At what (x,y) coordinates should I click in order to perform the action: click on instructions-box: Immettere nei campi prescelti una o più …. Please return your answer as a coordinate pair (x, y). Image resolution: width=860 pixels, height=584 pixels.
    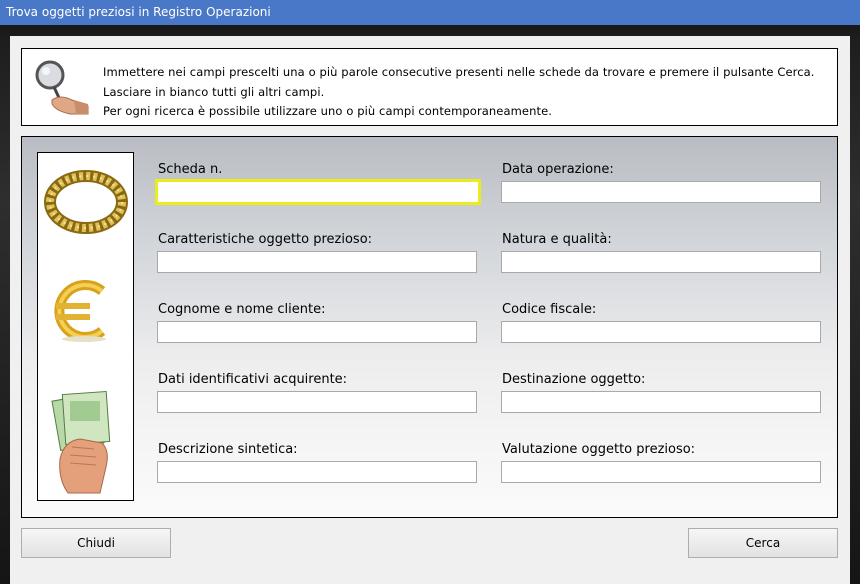
    Looking at the image, I should click on (429, 87).